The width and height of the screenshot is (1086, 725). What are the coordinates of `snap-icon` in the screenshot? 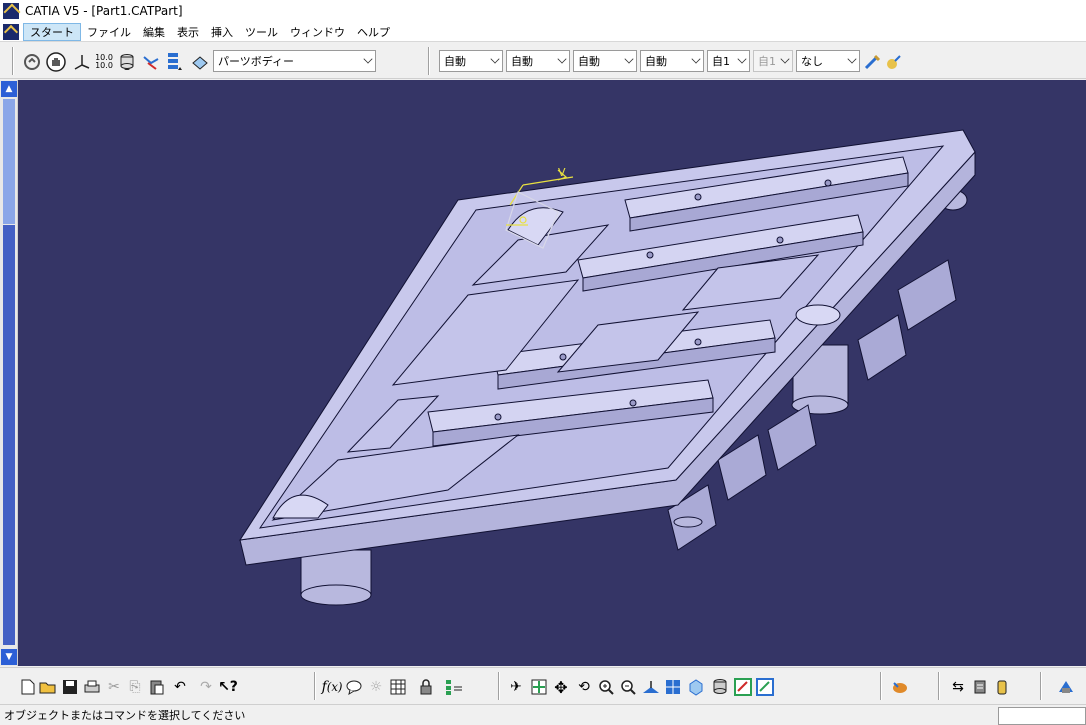 It's located at (151, 62).